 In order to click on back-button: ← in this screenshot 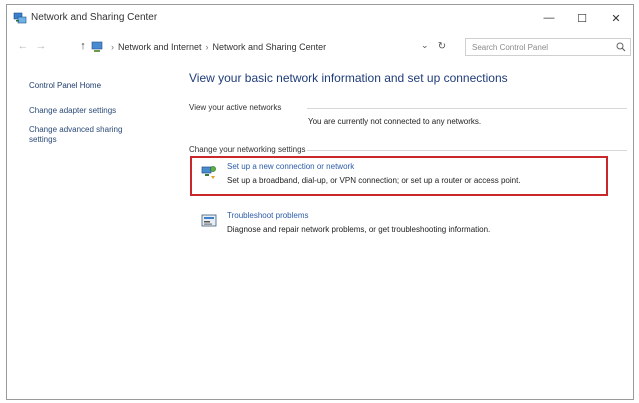, I will do `click(23, 46)`.